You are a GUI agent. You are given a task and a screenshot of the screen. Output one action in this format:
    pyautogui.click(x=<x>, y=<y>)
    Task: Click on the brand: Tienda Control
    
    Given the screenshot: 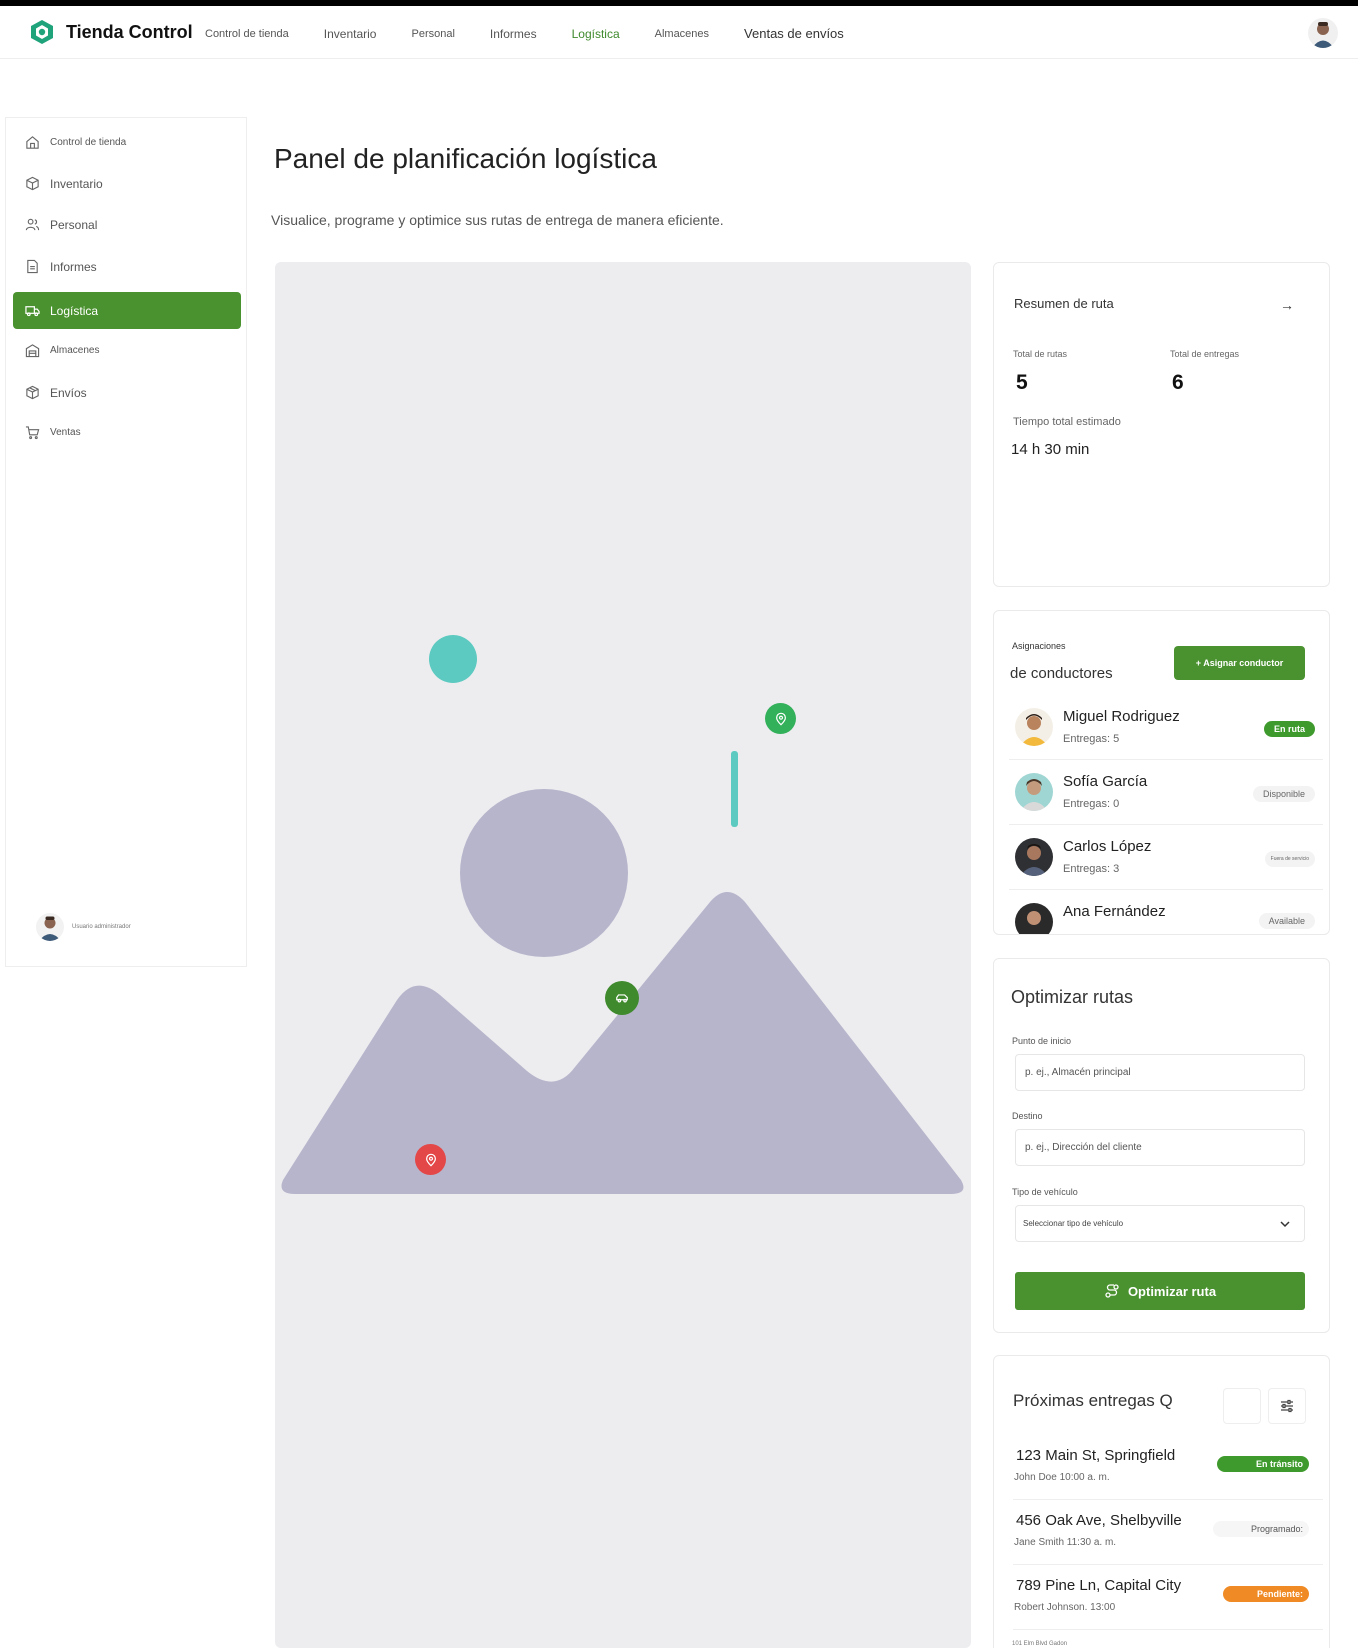 What is the action you would take?
    pyautogui.click(x=110, y=32)
    